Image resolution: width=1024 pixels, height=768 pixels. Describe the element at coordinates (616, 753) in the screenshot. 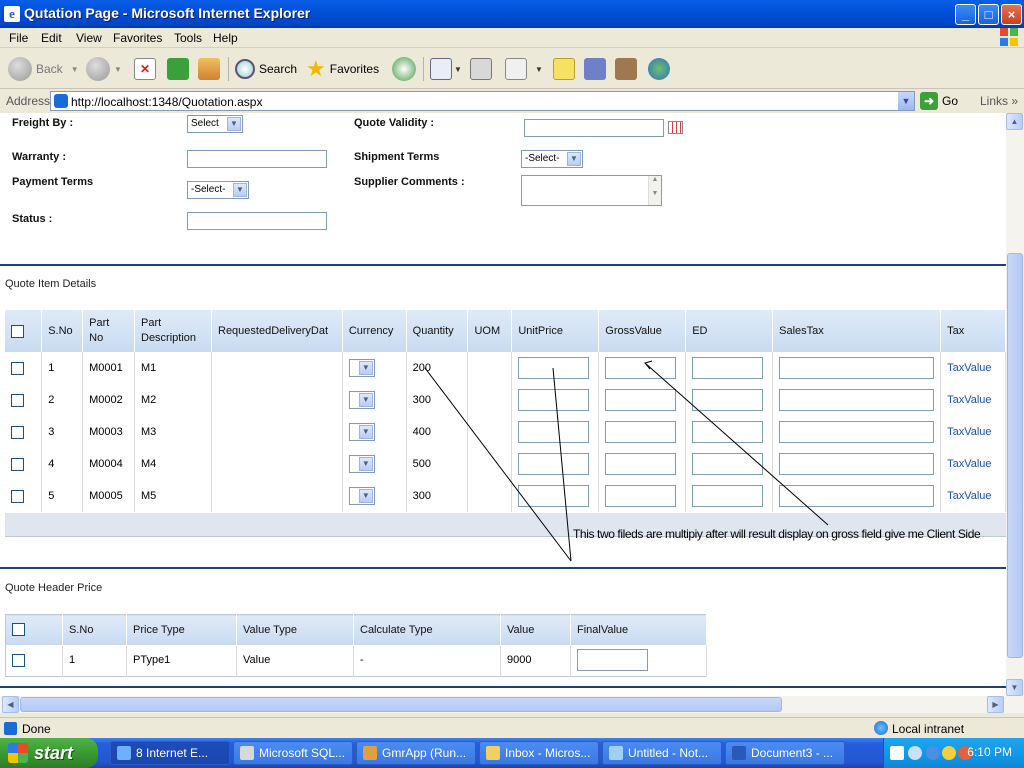

I see `notepad-icon` at that location.